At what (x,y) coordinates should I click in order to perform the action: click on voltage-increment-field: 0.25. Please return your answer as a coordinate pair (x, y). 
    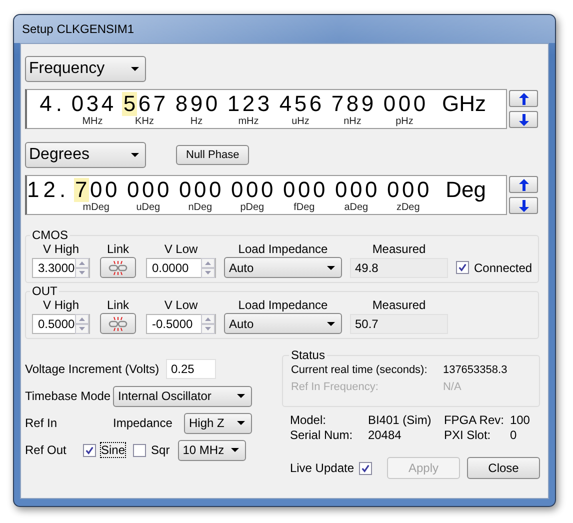
    Looking at the image, I should click on (191, 369).